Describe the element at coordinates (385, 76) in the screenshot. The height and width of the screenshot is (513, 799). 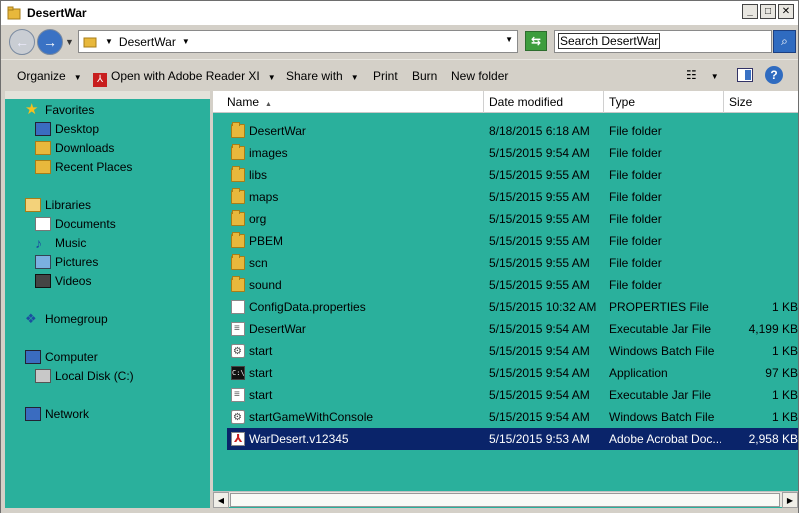
I see `print-button: Print` at that location.